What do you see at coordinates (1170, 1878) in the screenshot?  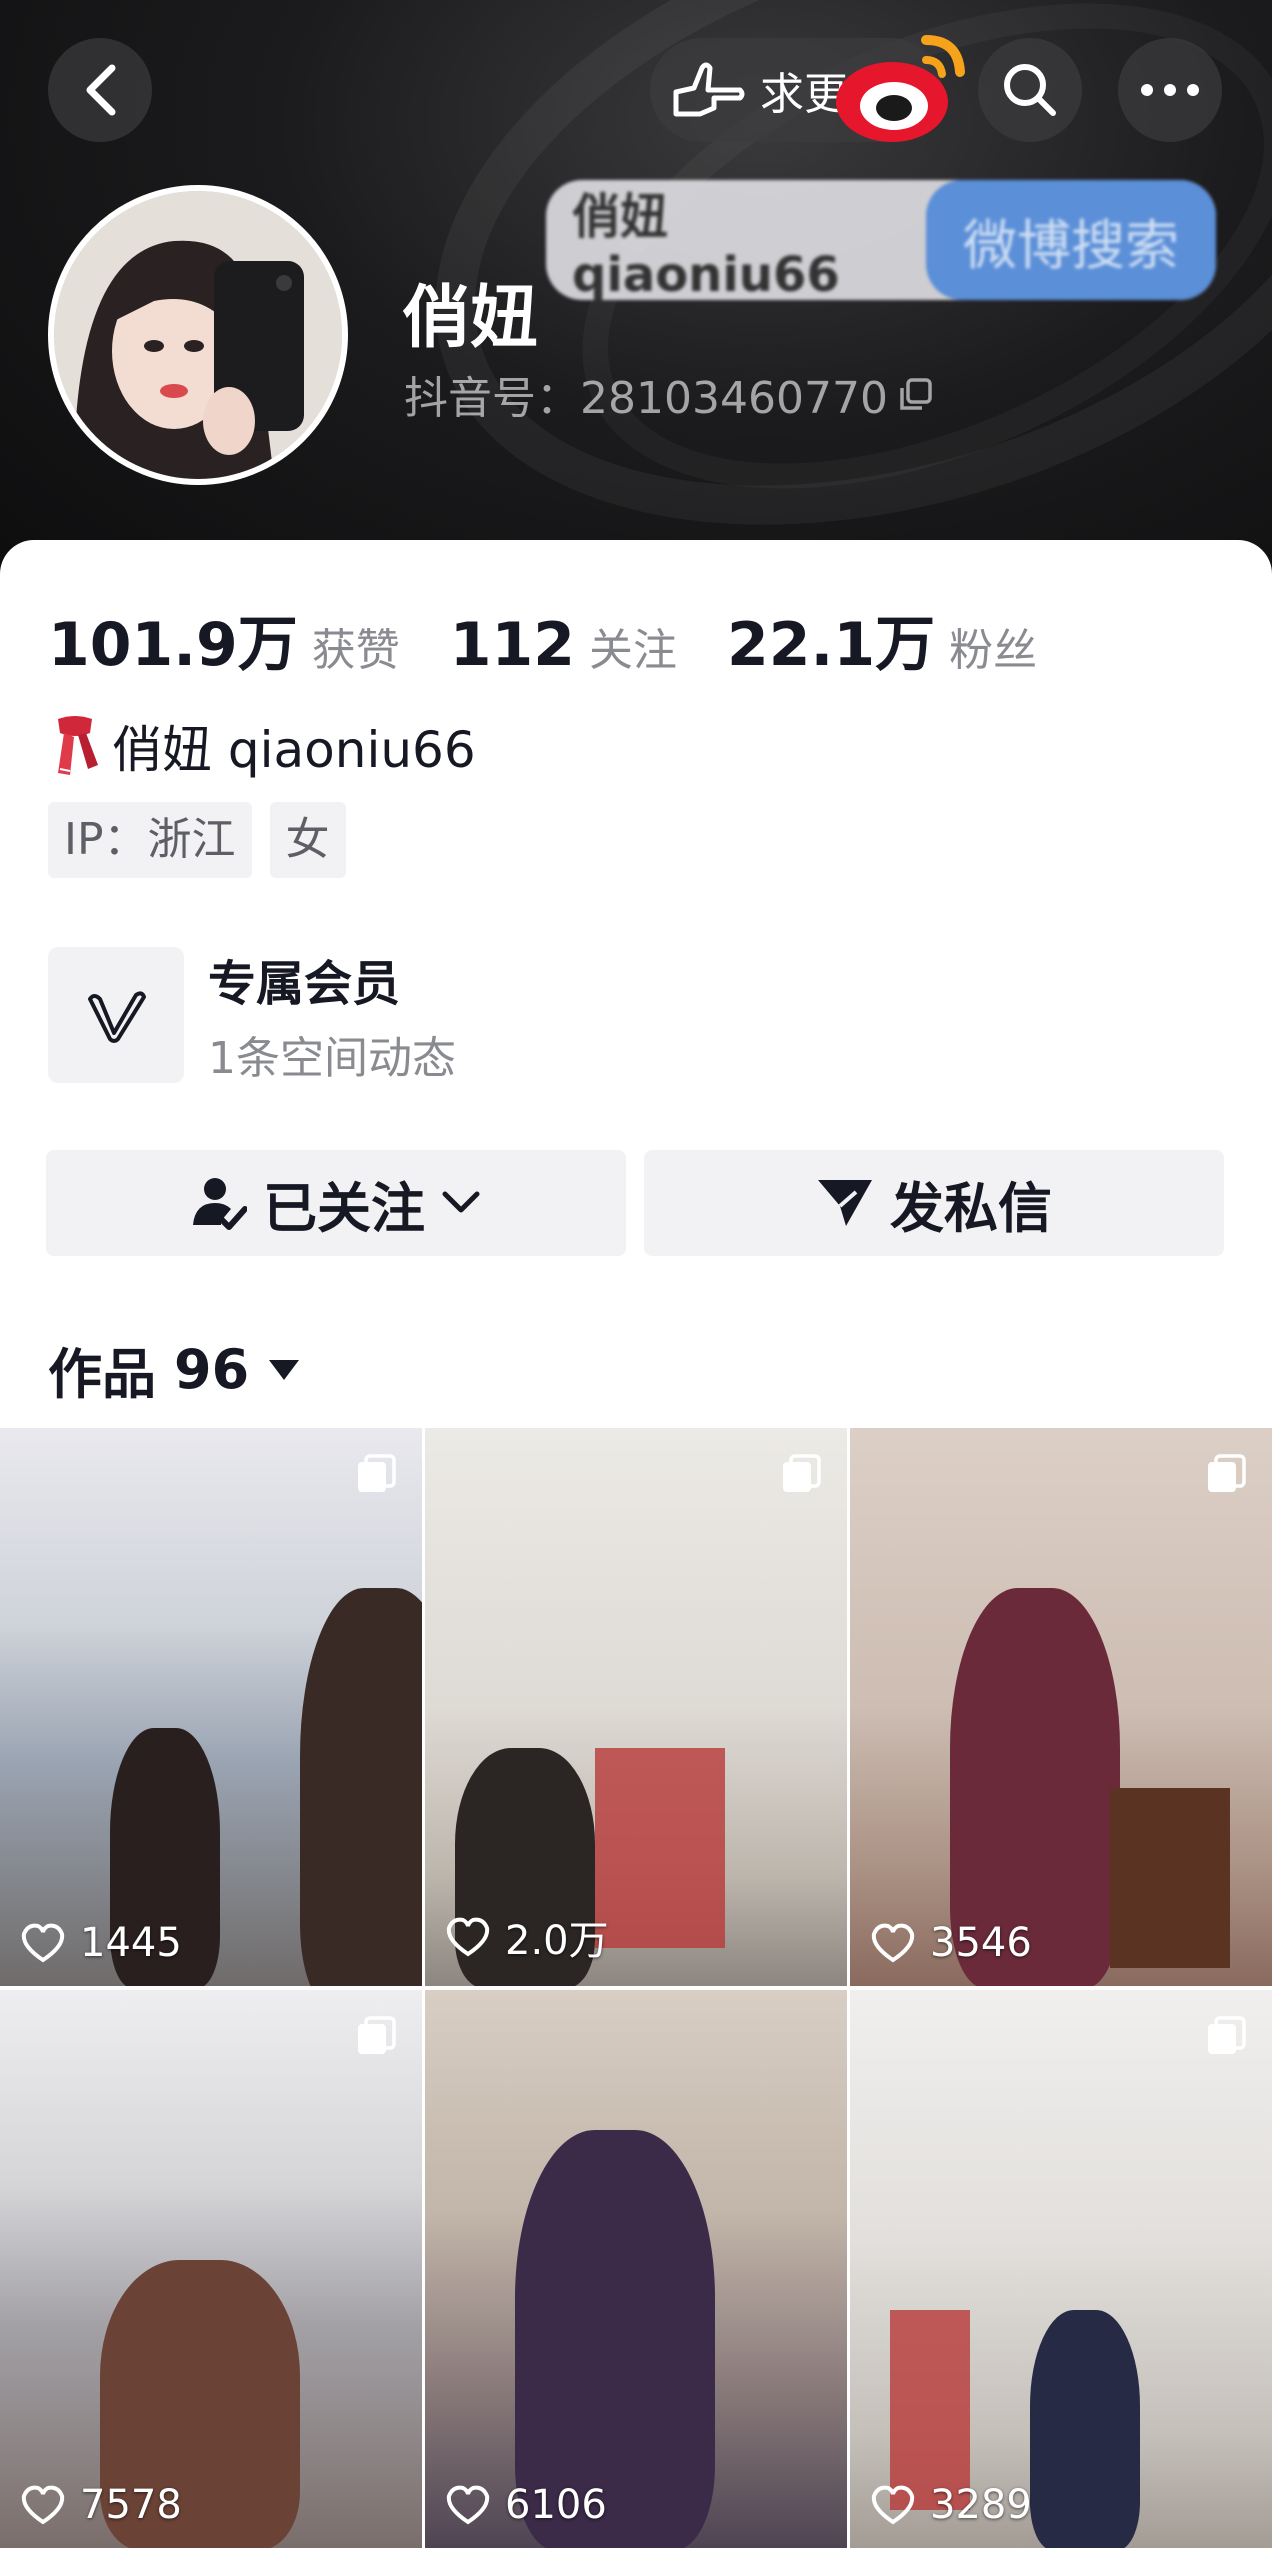 I see `thumbnail-chair` at bounding box center [1170, 1878].